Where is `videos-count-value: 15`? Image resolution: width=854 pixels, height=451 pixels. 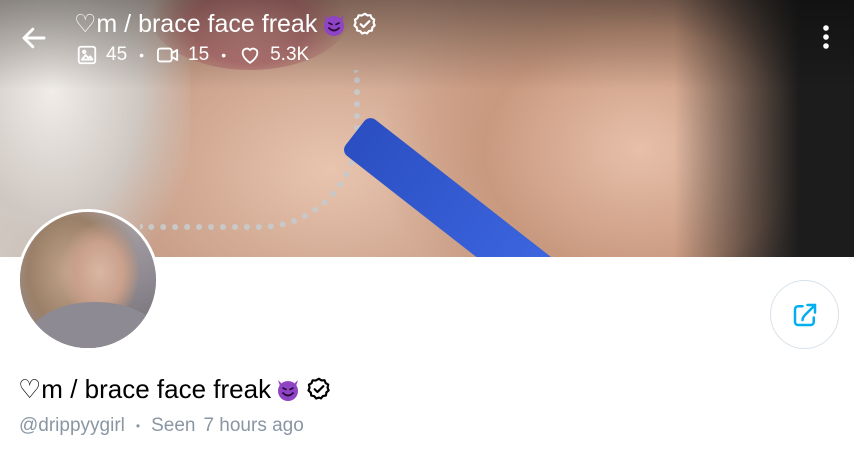
videos-count-value: 15 is located at coordinates (199, 54).